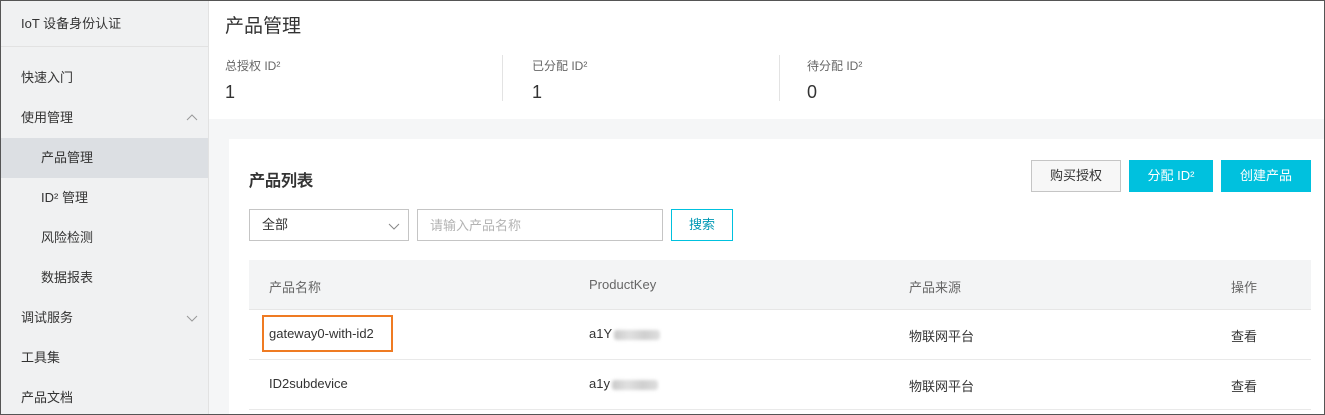 The width and height of the screenshot is (1325, 415). What do you see at coordinates (308, 383) in the screenshot?
I see `product-name-cell: ID2subdevice` at bounding box center [308, 383].